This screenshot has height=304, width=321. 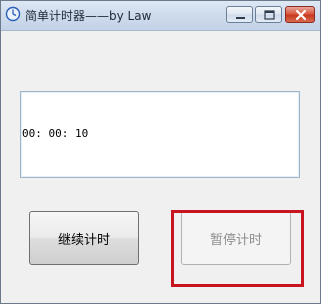 I want to click on continue-timing-button: 继续计时, so click(x=84, y=238).